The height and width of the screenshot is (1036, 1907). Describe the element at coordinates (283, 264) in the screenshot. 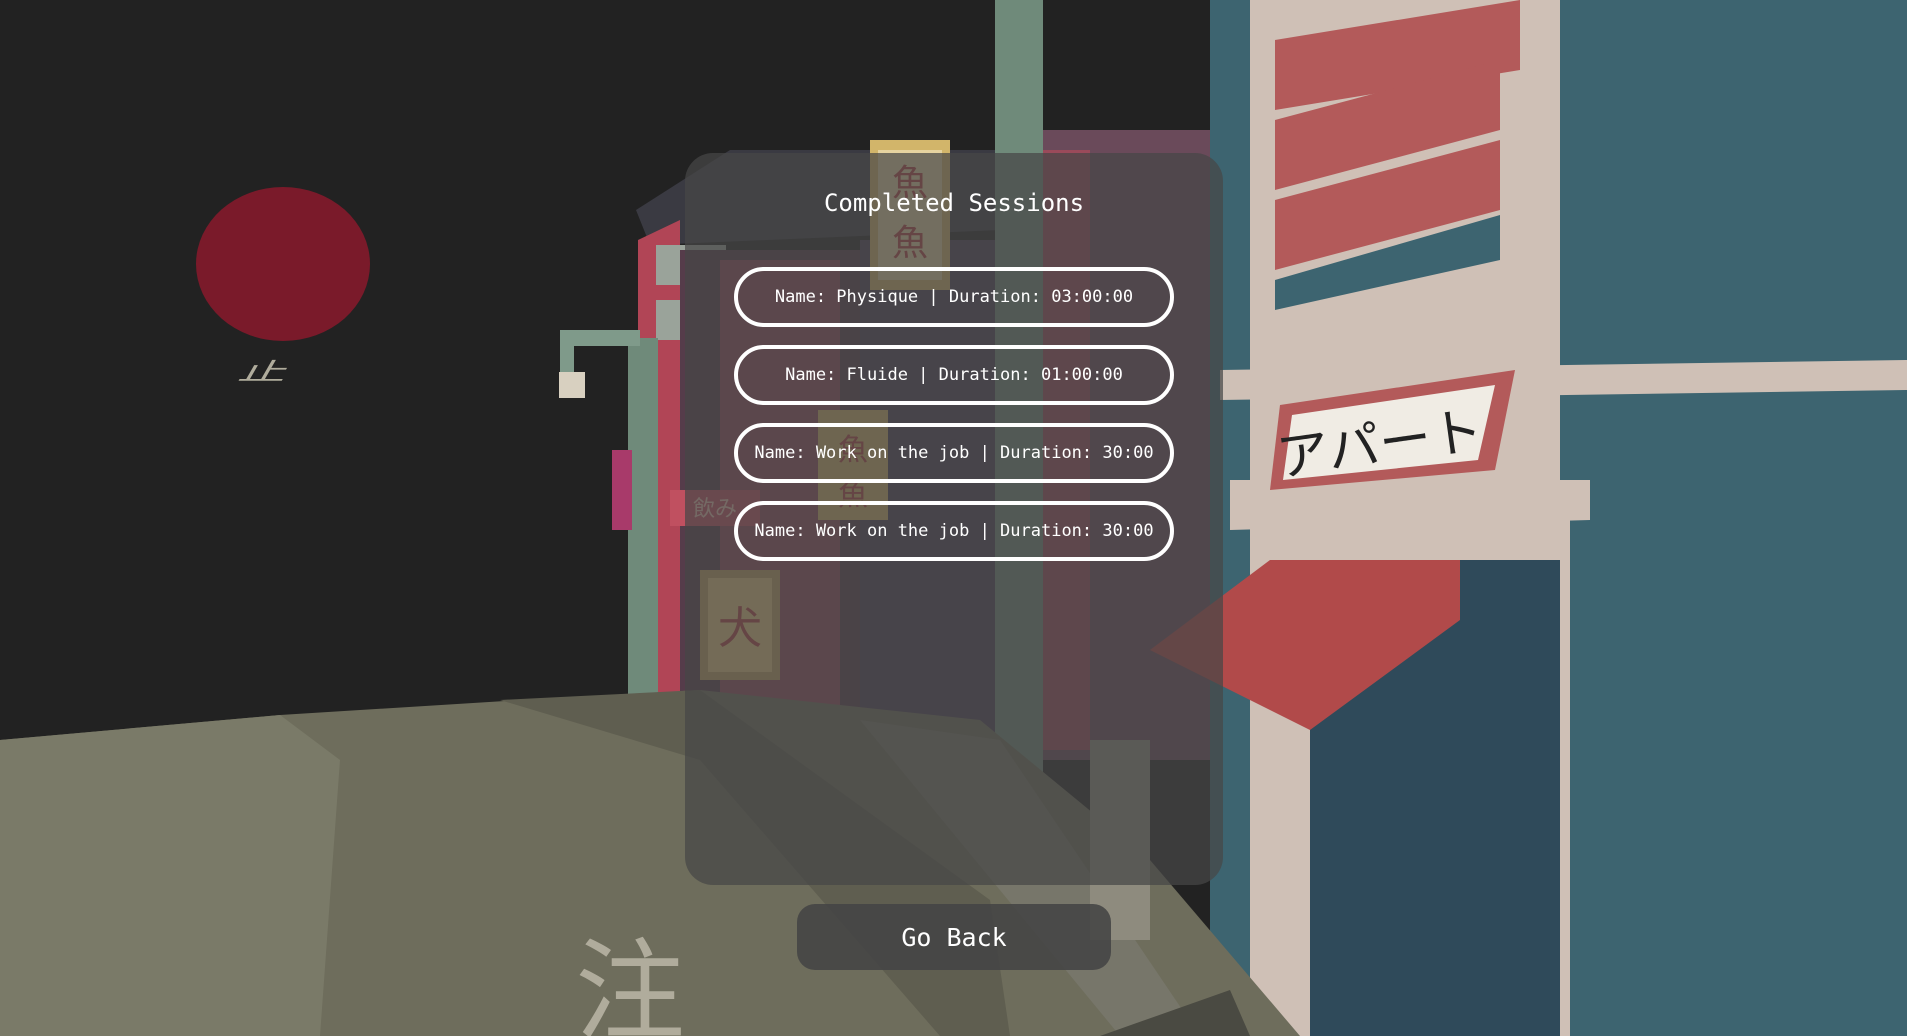

I see `moon` at that location.